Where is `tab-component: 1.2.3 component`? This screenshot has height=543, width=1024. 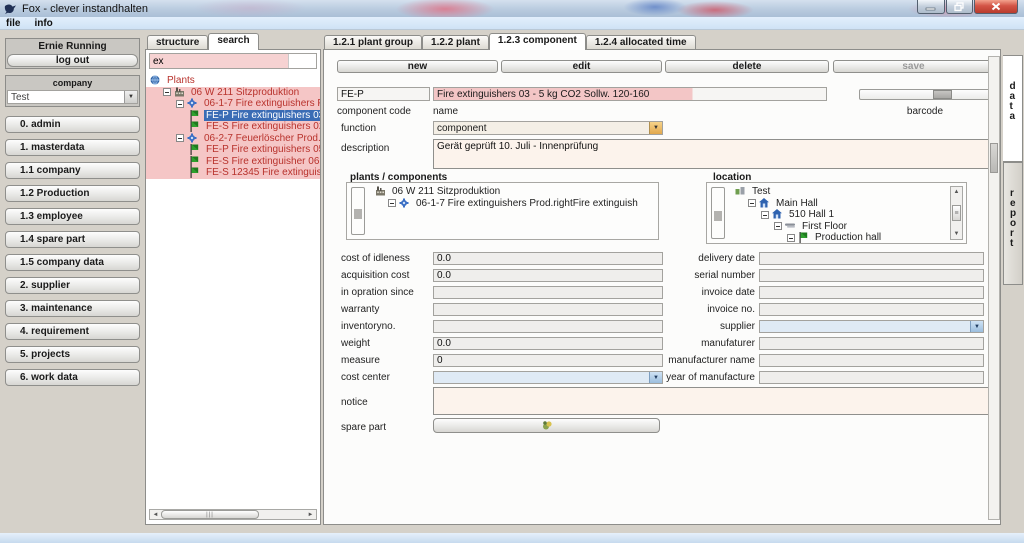 tab-component: 1.2.3 component is located at coordinates (537, 41).